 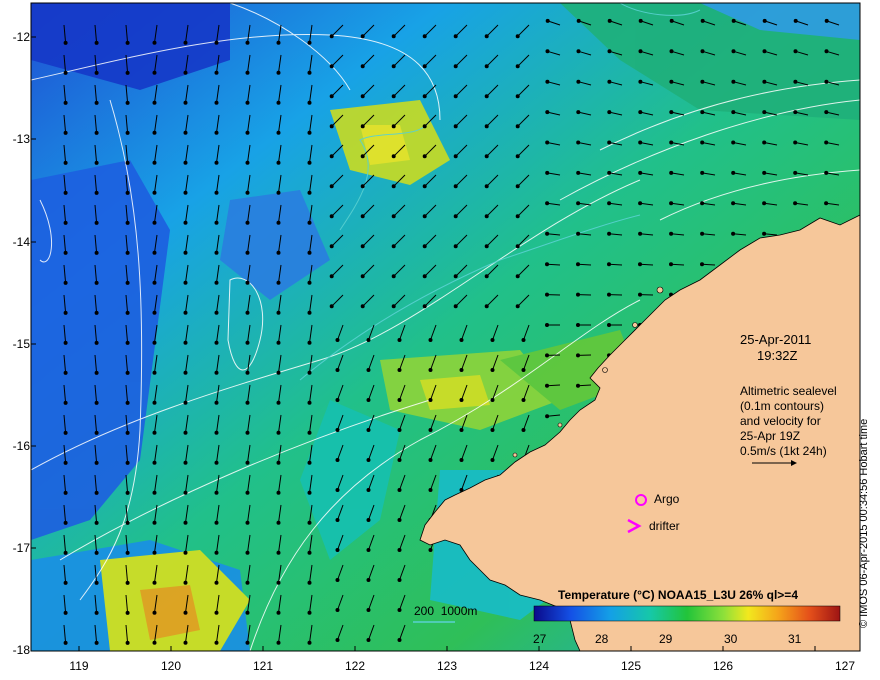 I want to click on lon-label: 123, so click(x=447, y=666).